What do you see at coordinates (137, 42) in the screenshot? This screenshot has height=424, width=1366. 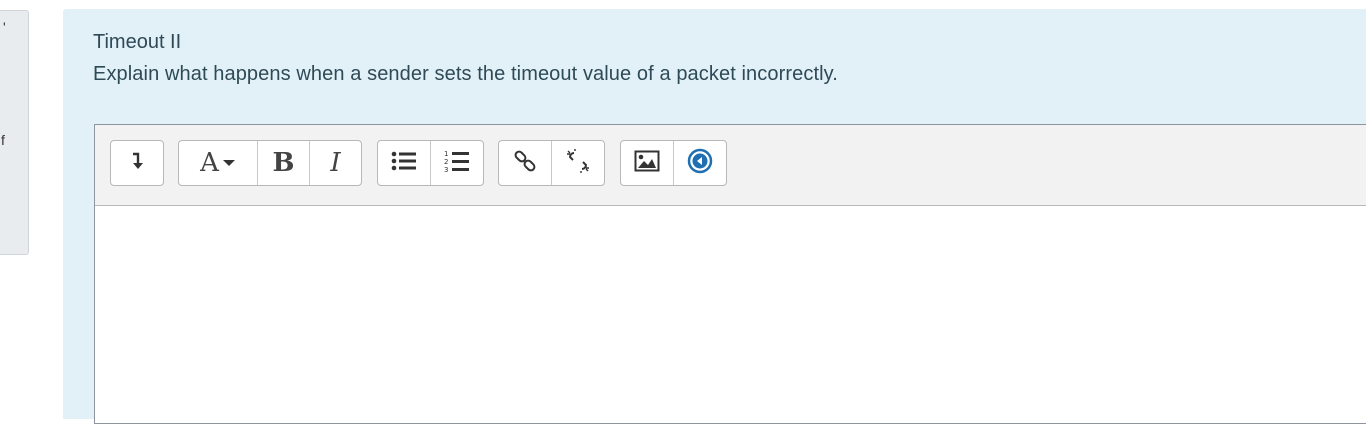 I see `question-title: Timeout II` at bounding box center [137, 42].